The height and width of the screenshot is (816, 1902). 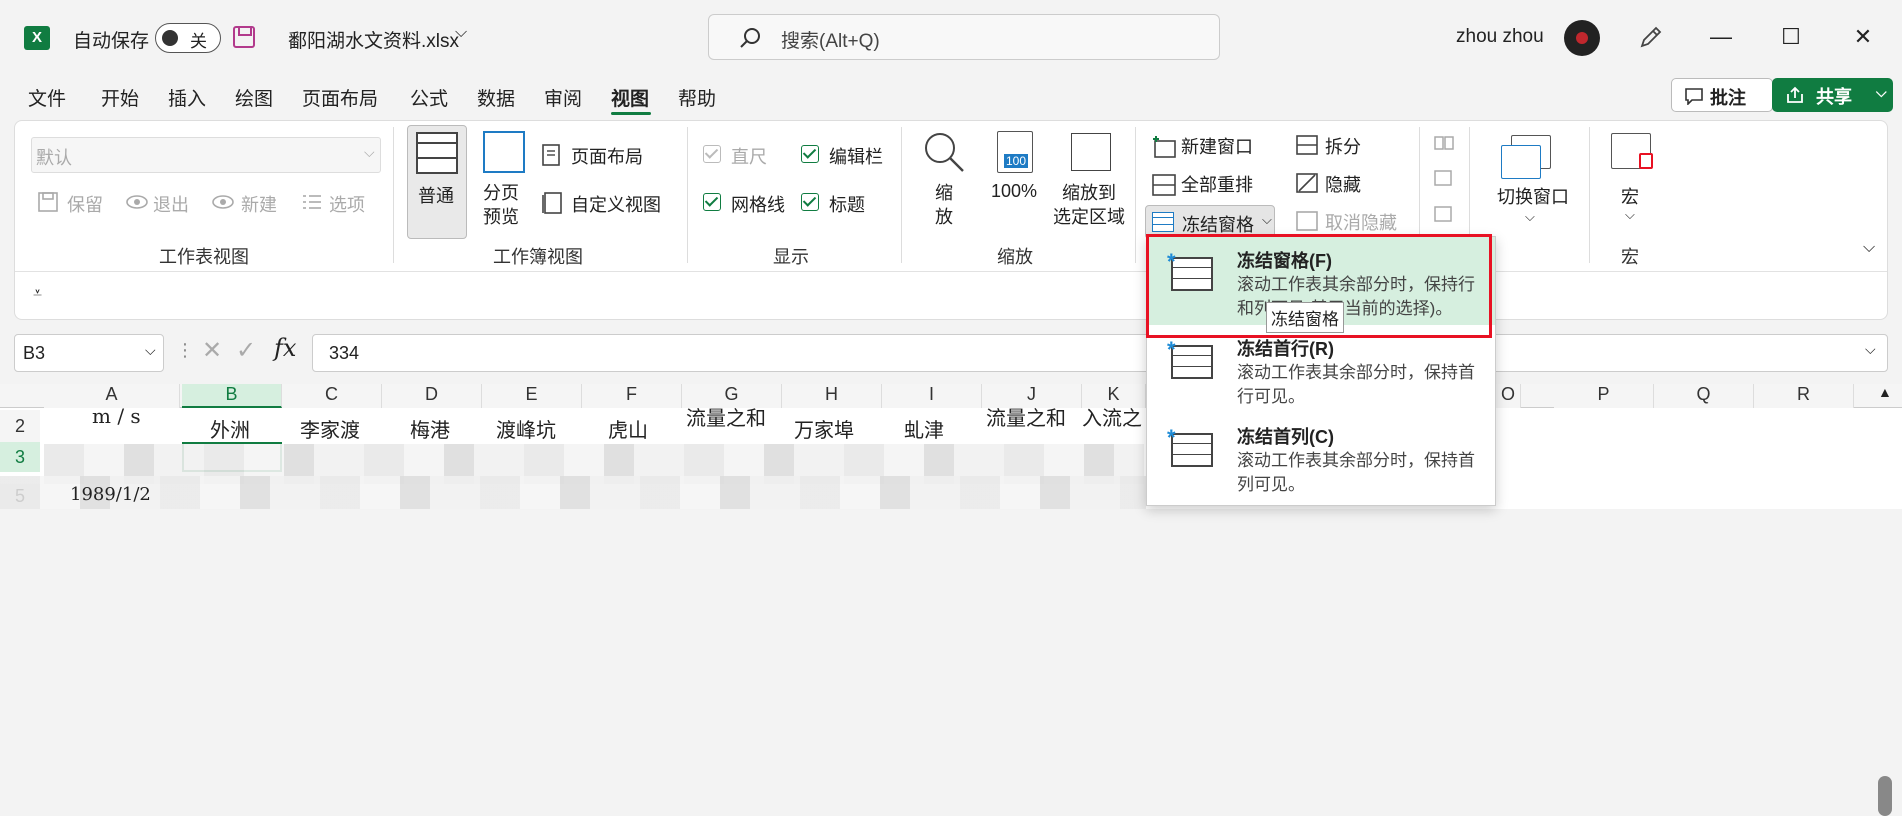 I want to click on save-icon, so click(x=244, y=37).